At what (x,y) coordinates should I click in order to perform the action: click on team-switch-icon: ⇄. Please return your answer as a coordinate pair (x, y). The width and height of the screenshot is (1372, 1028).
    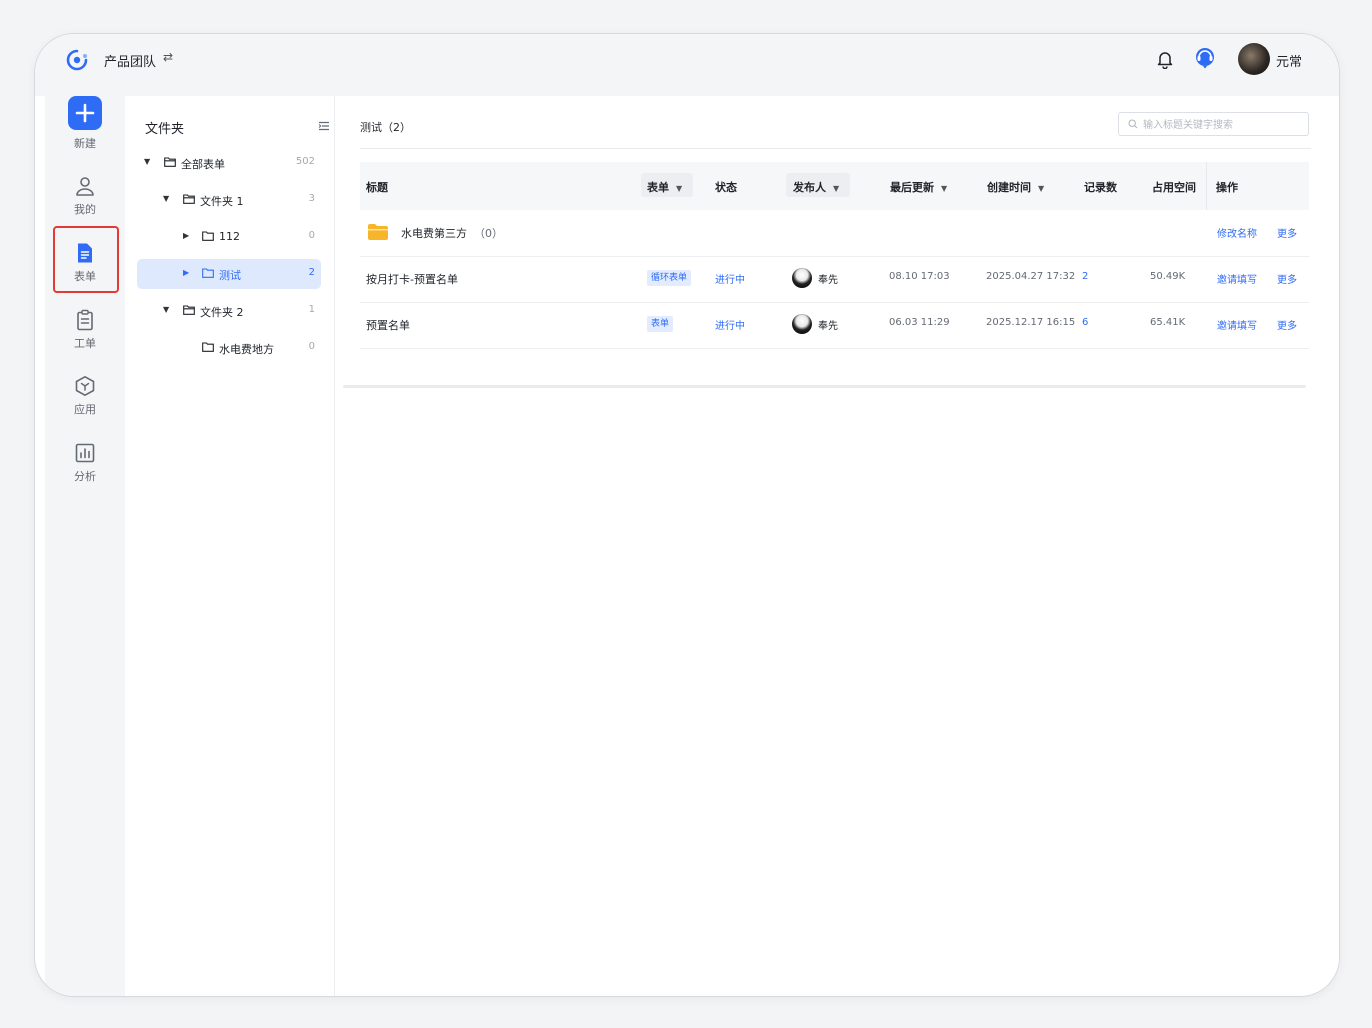
    Looking at the image, I should click on (168, 57).